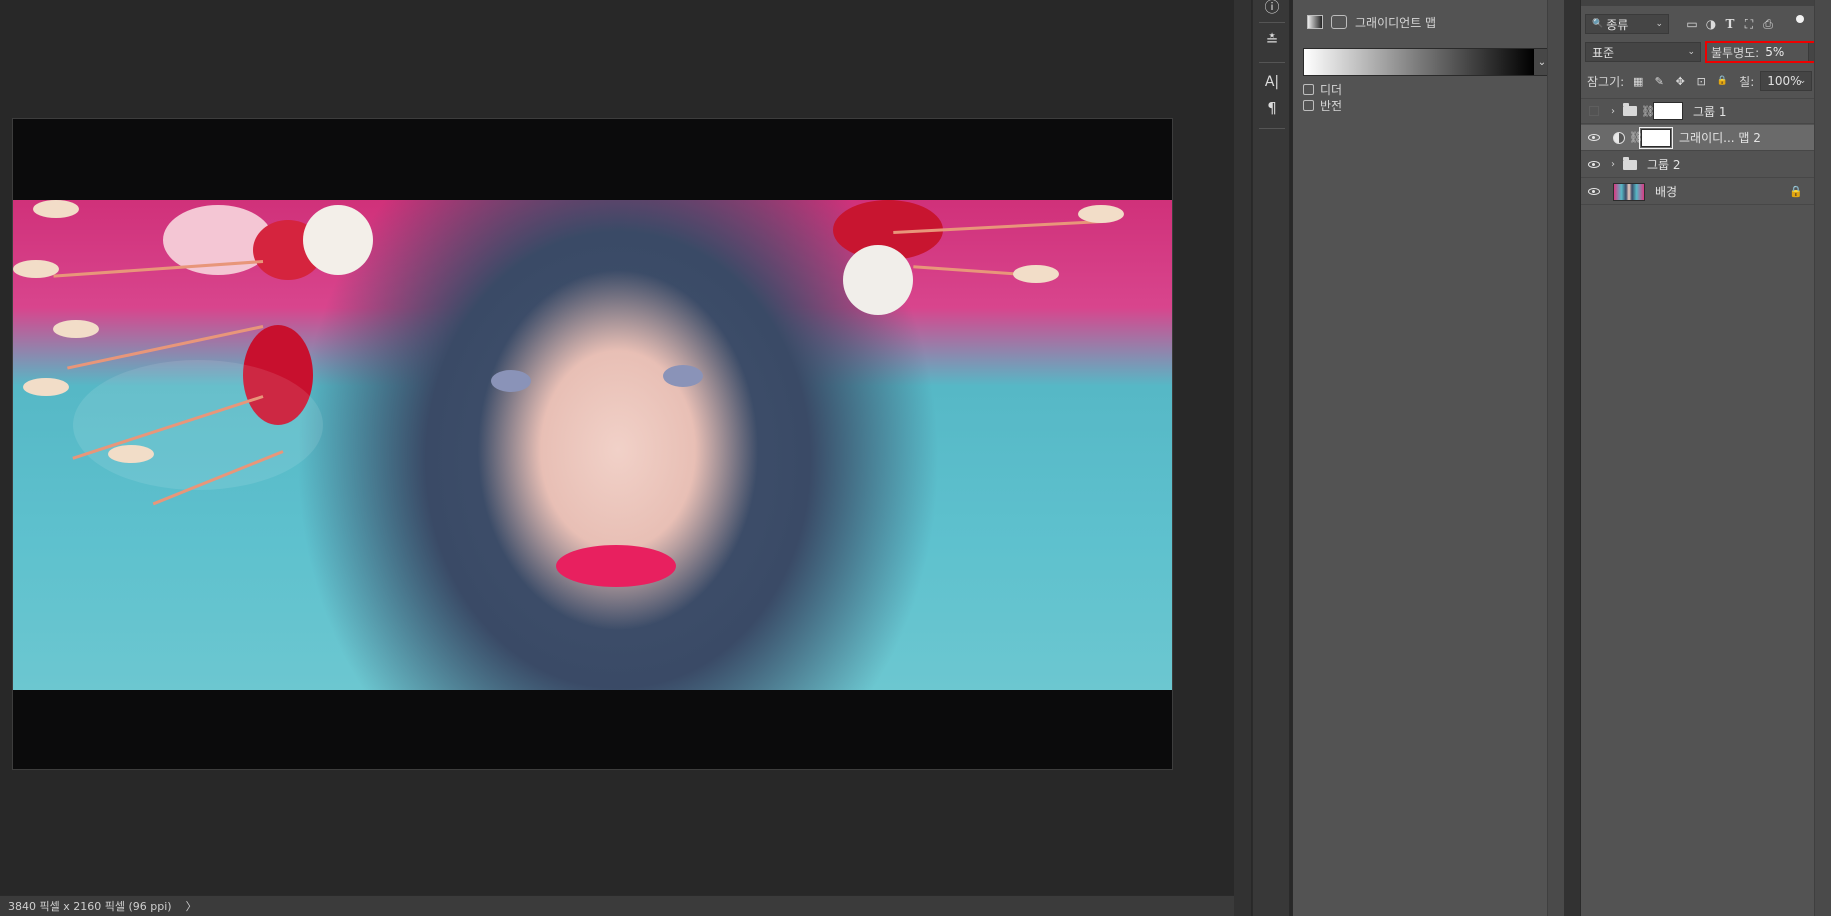  I want to click on dither-option: 디더, so click(1322, 89).